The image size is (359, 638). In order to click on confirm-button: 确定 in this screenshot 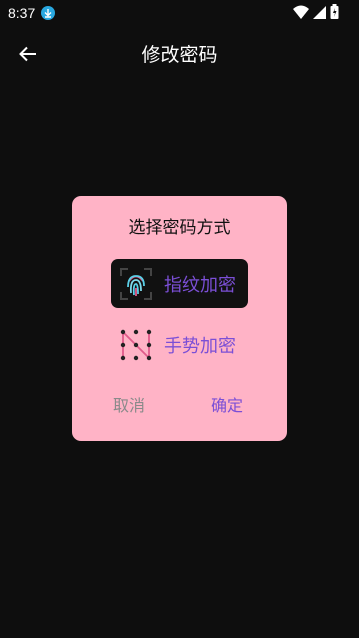, I will do `click(227, 404)`.